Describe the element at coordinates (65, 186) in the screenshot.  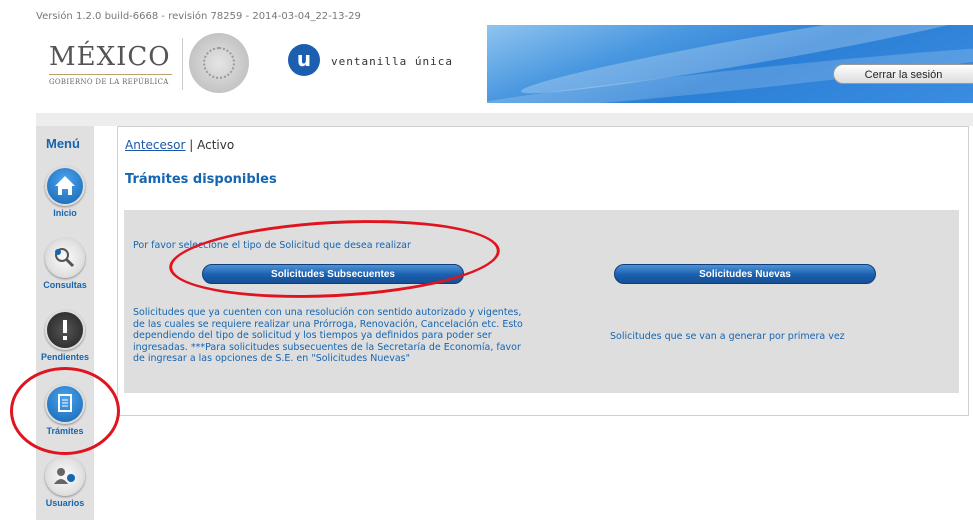
I see `home-icon` at that location.